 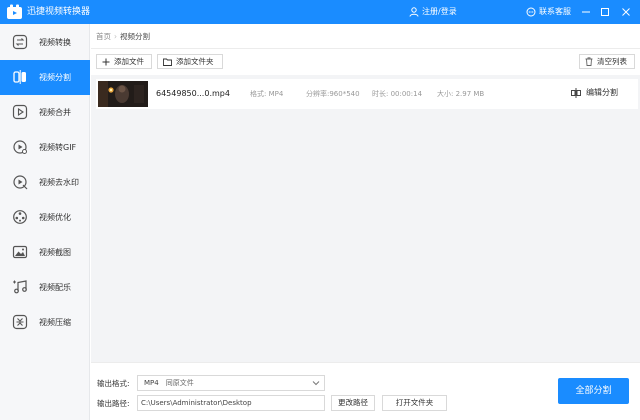 What do you see at coordinates (602, 92) in the screenshot?
I see `edit-split-label: 编辑分割` at bounding box center [602, 92].